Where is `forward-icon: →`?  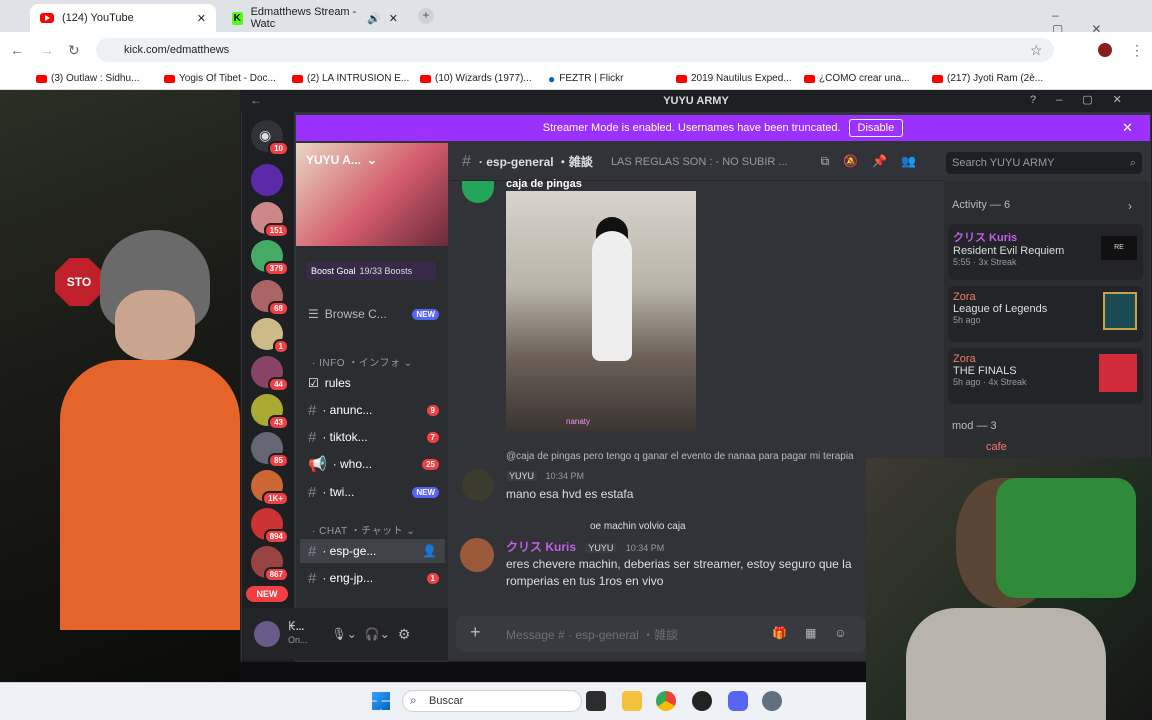 forward-icon: → is located at coordinates (47, 50).